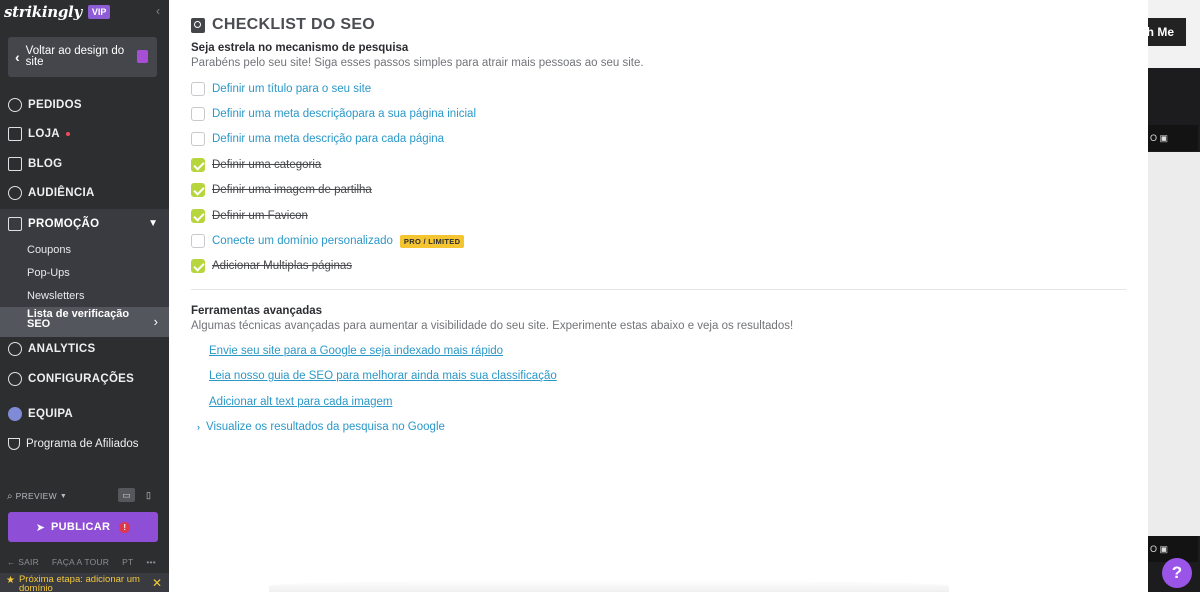  Describe the element at coordinates (142, 56) in the screenshot. I see `design-icon` at that location.